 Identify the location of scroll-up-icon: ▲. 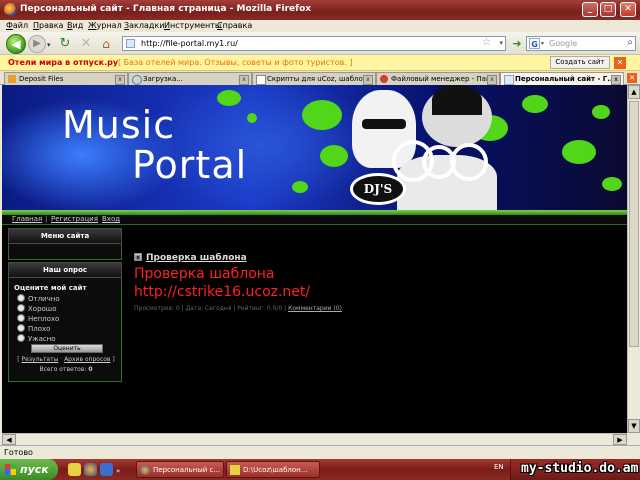
(634, 92).